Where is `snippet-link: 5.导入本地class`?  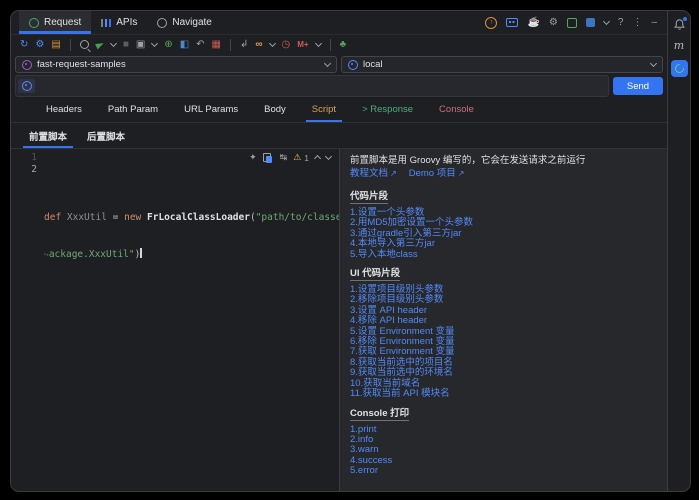 snippet-link: 5.导入本地class is located at coordinates (503, 254).